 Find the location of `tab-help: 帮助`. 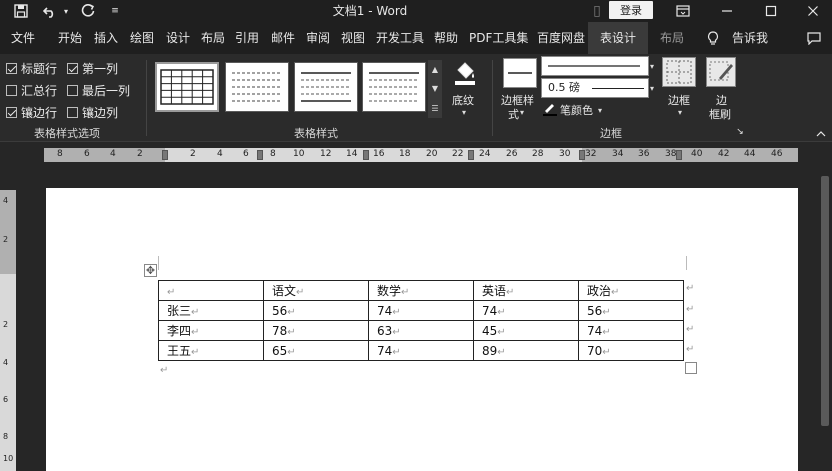

tab-help: 帮助 is located at coordinates (446, 38).